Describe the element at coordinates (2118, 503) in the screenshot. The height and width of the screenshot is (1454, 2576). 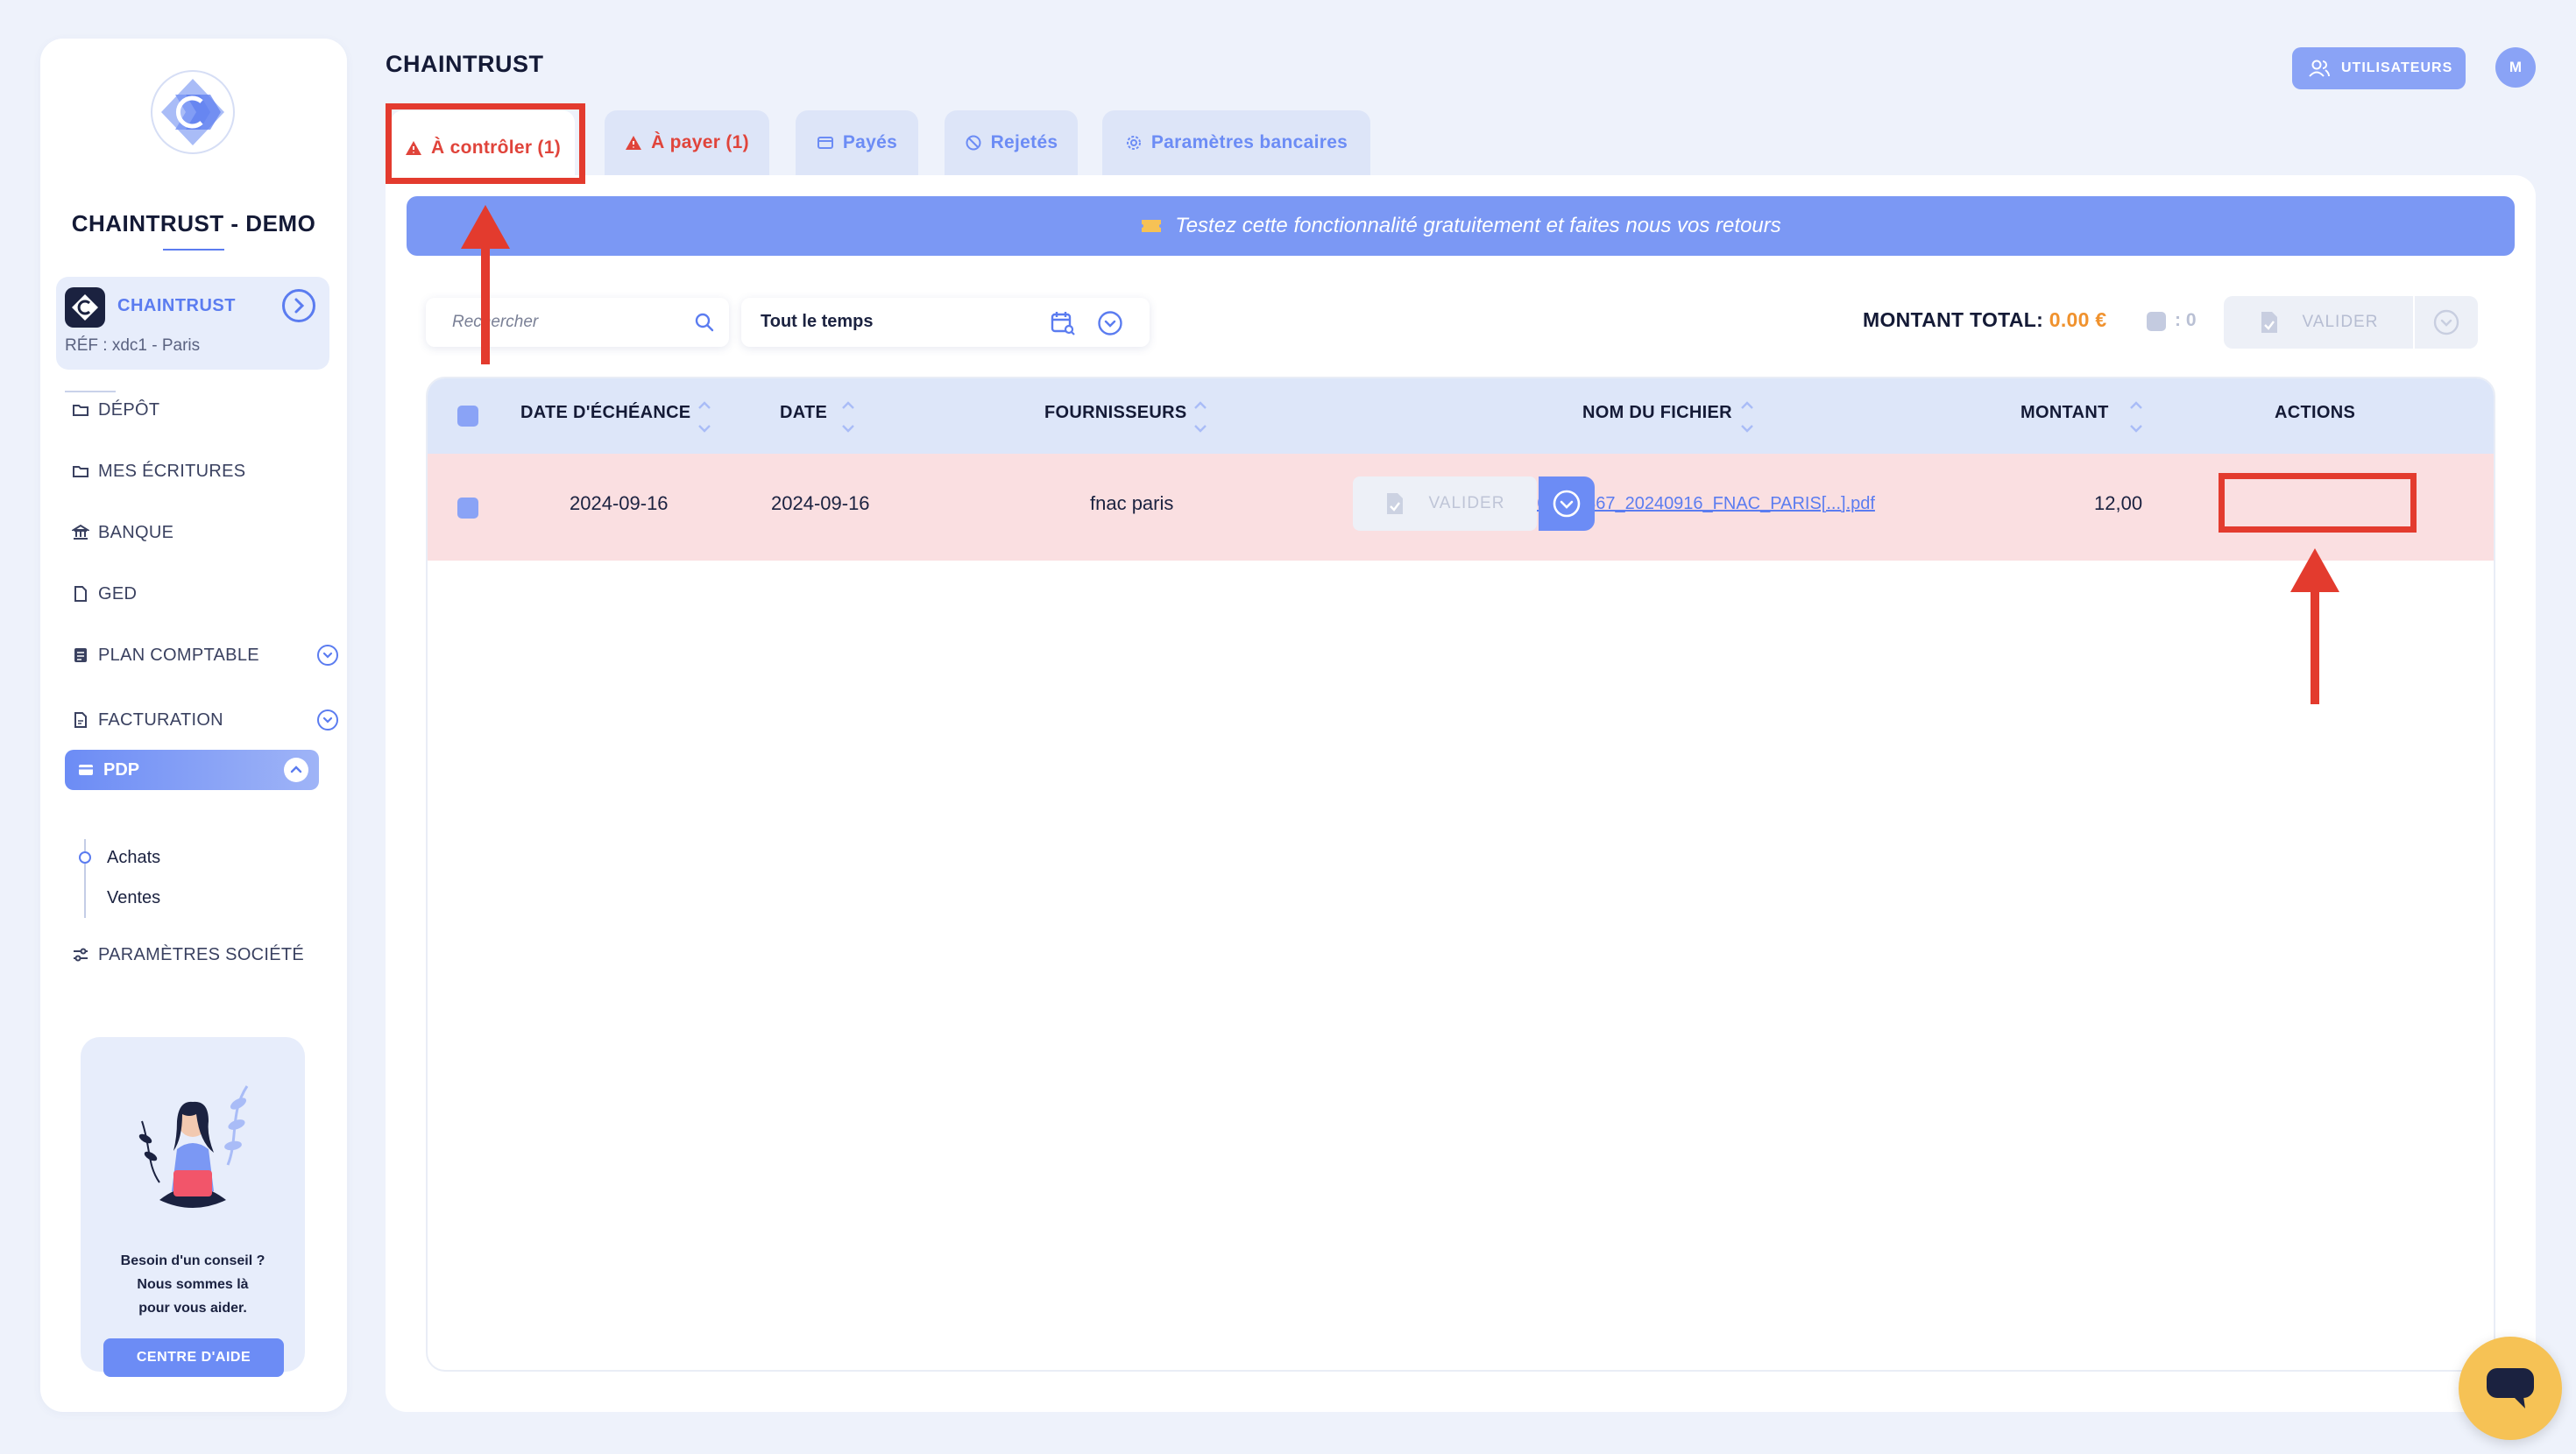
I see `cell-amount: 12,00` at that location.